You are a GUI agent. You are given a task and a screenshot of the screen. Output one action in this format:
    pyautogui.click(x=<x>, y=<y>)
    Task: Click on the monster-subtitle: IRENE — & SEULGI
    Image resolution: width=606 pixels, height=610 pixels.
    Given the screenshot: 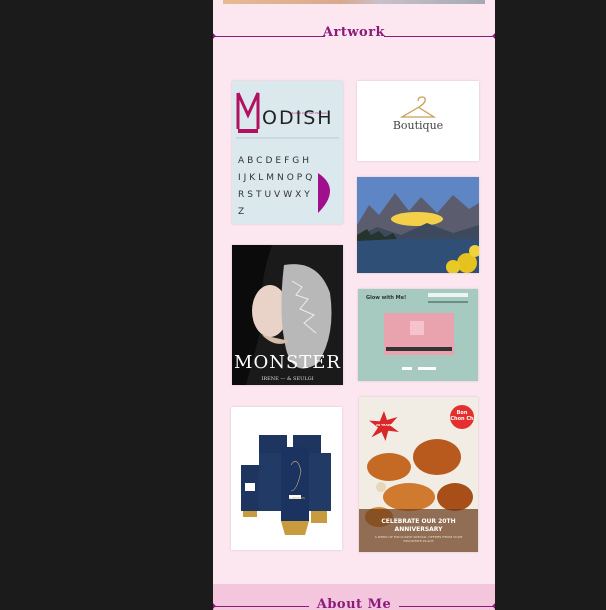 What is the action you would take?
    pyautogui.click(x=287, y=379)
    